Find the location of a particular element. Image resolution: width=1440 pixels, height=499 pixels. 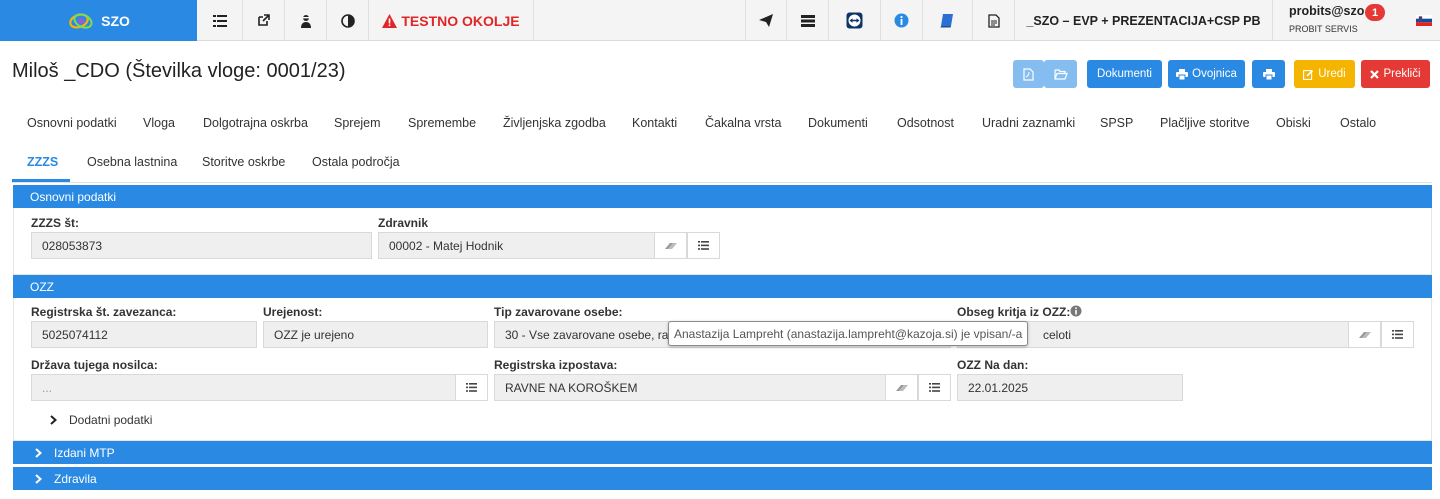

ozz-na-dan-field: 22.01.2025 is located at coordinates (1070, 387).